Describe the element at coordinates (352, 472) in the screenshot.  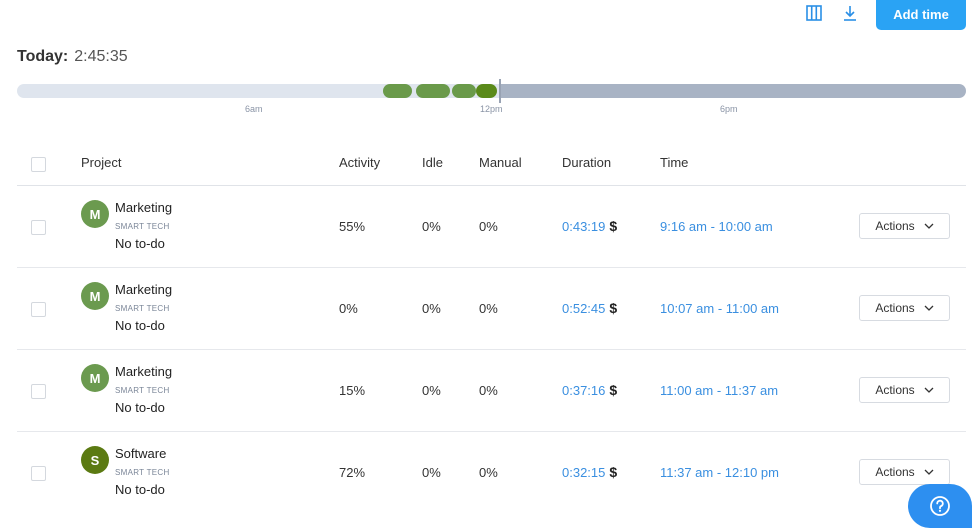
I see `activity-value: 72%` at that location.